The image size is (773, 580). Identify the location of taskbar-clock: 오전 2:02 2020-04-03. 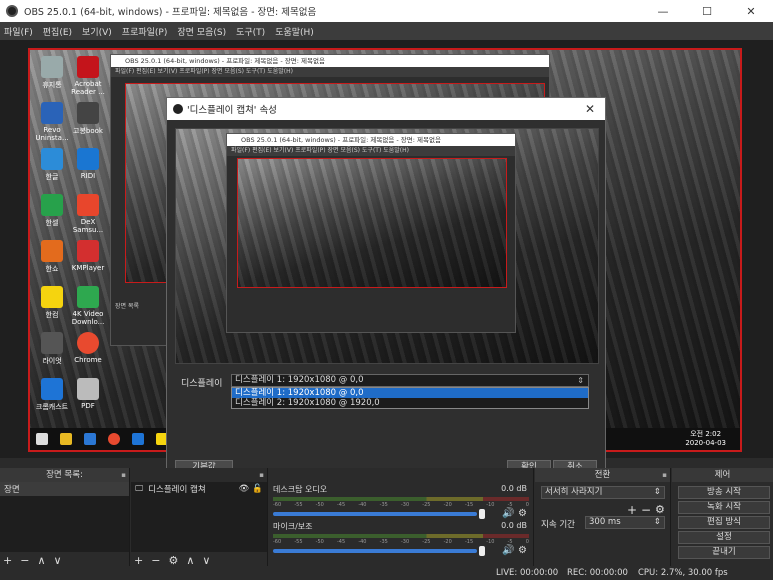
(705, 439).